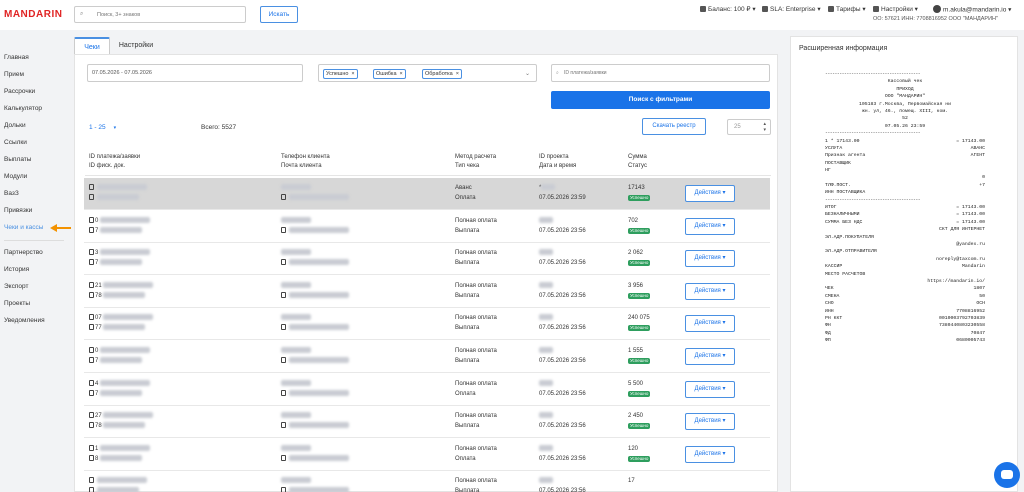  Describe the element at coordinates (116, 459) in the screenshot. I see `fiscal-doc-id: 8` at that location.